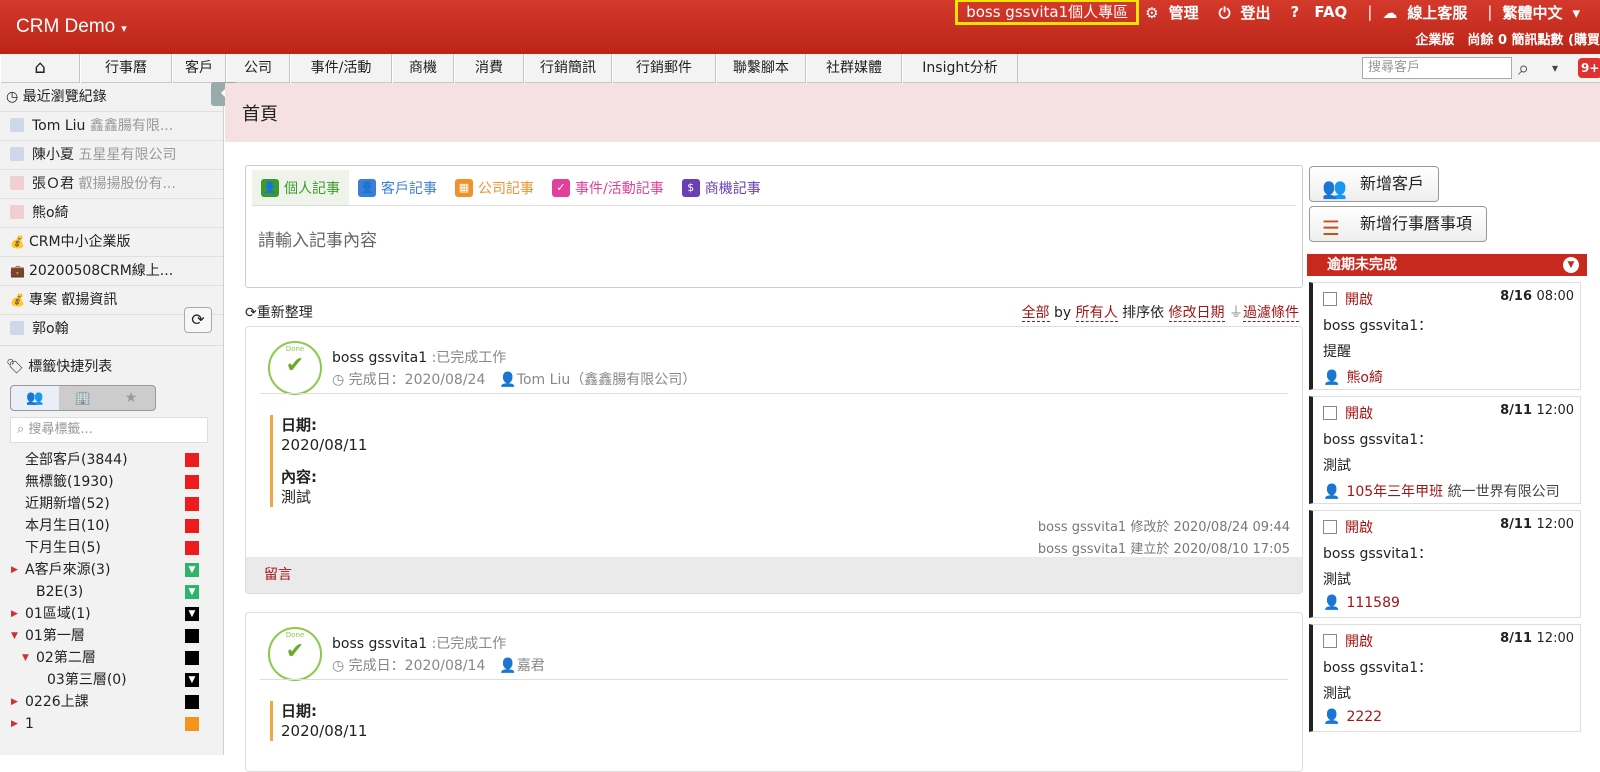  I want to click on refresh-button: ⟳重新整理, so click(279, 312).